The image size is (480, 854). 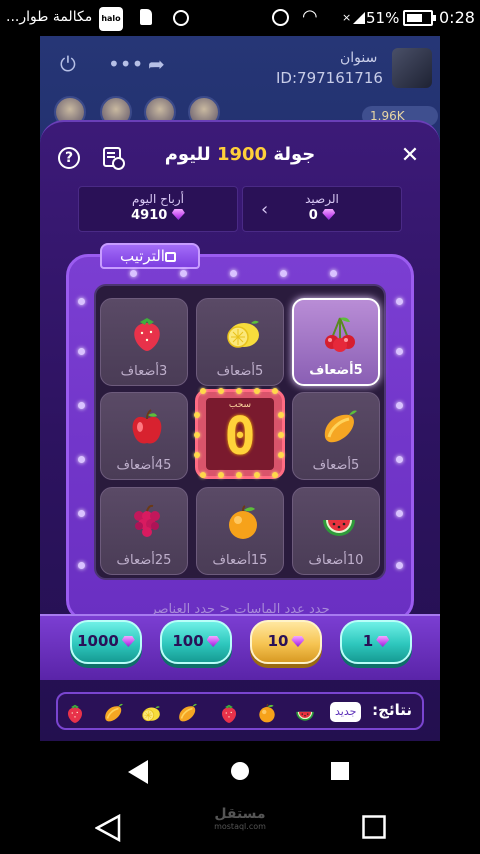 I want to click on bet-button-10: 10, so click(x=286, y=642).